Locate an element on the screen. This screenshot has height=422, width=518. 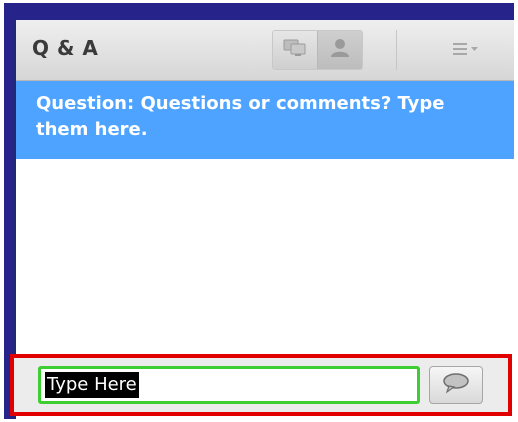
presenter-view-icon is located at coordinates (295, 50).